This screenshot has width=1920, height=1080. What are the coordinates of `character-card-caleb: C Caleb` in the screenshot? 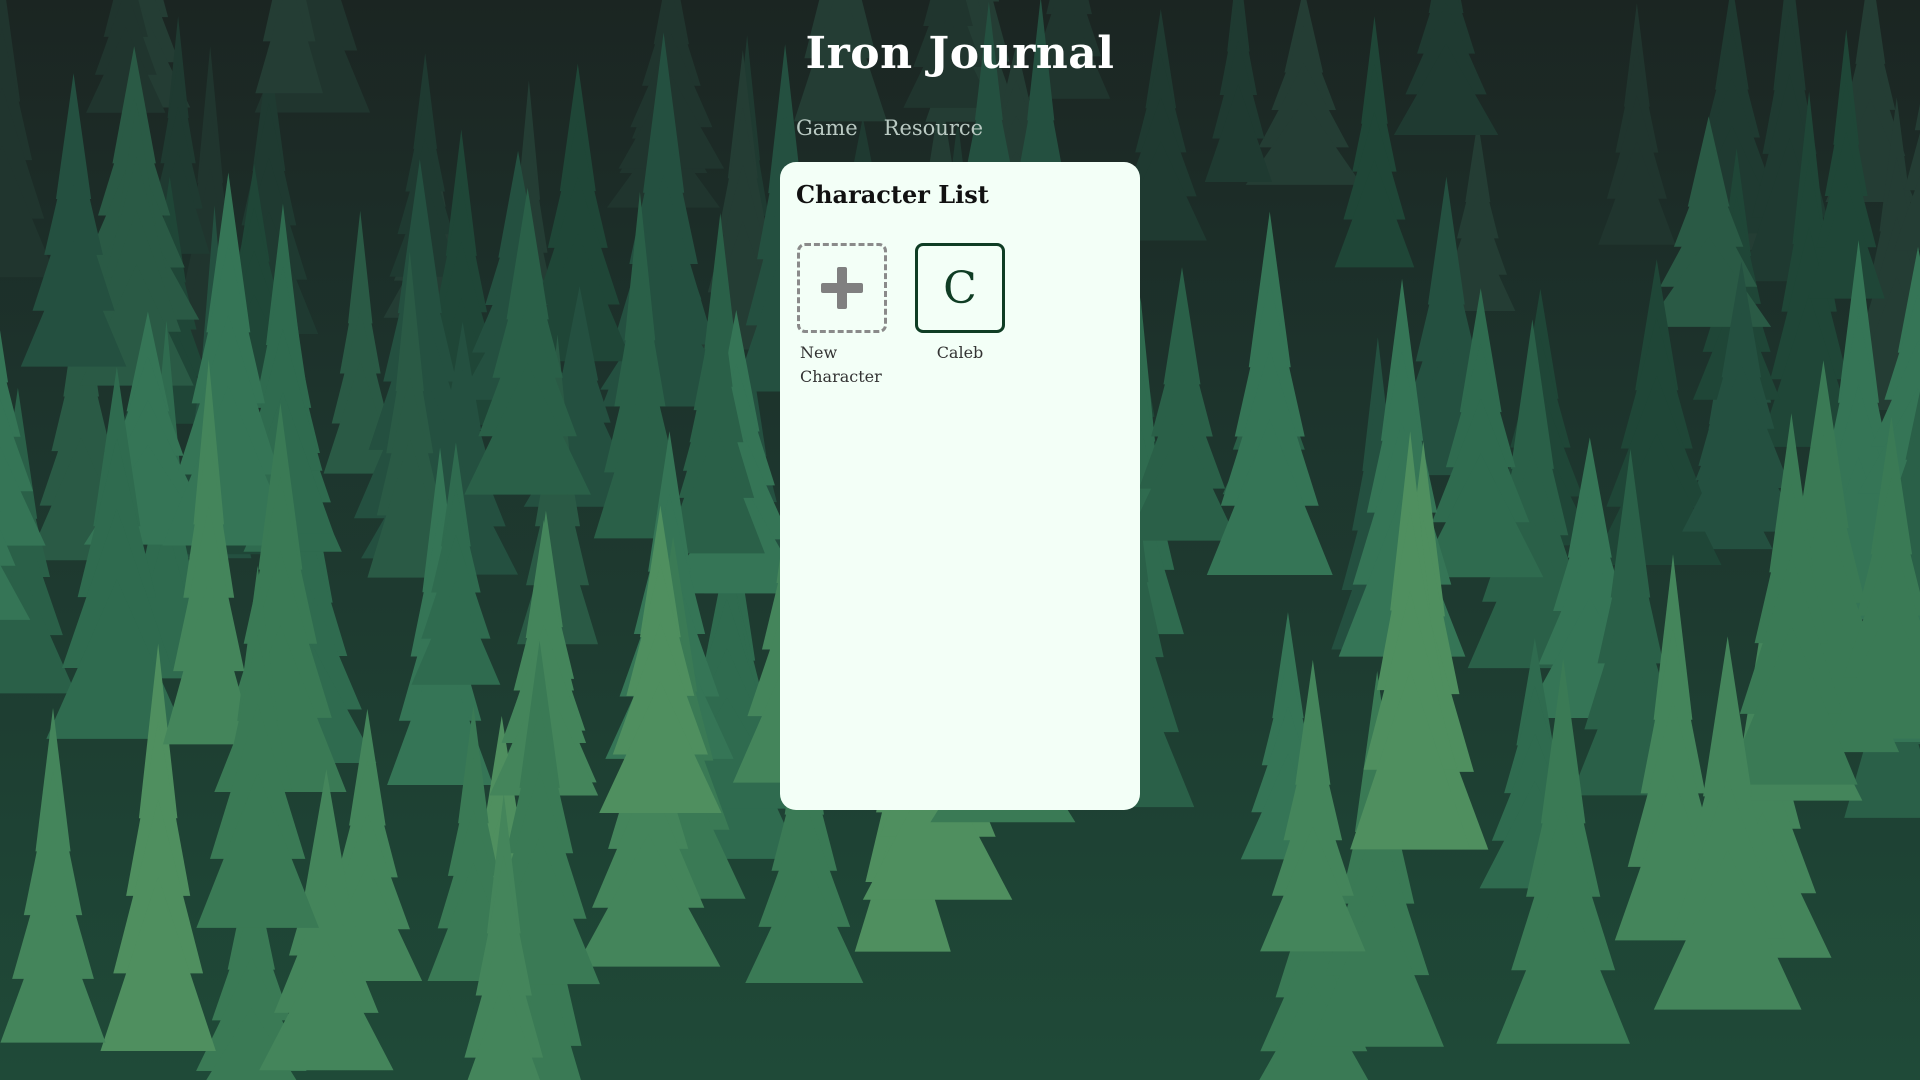 It's located at (960, 316).